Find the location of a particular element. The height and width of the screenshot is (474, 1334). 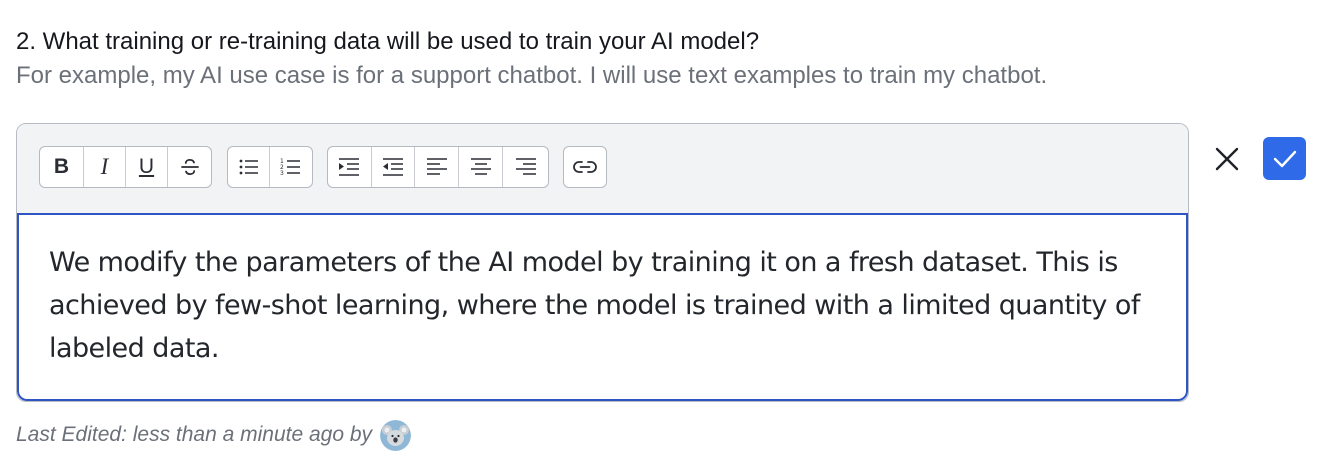

last-edited-label: Last Edited: less than a minute ago by is located at coordinates (194, 434).